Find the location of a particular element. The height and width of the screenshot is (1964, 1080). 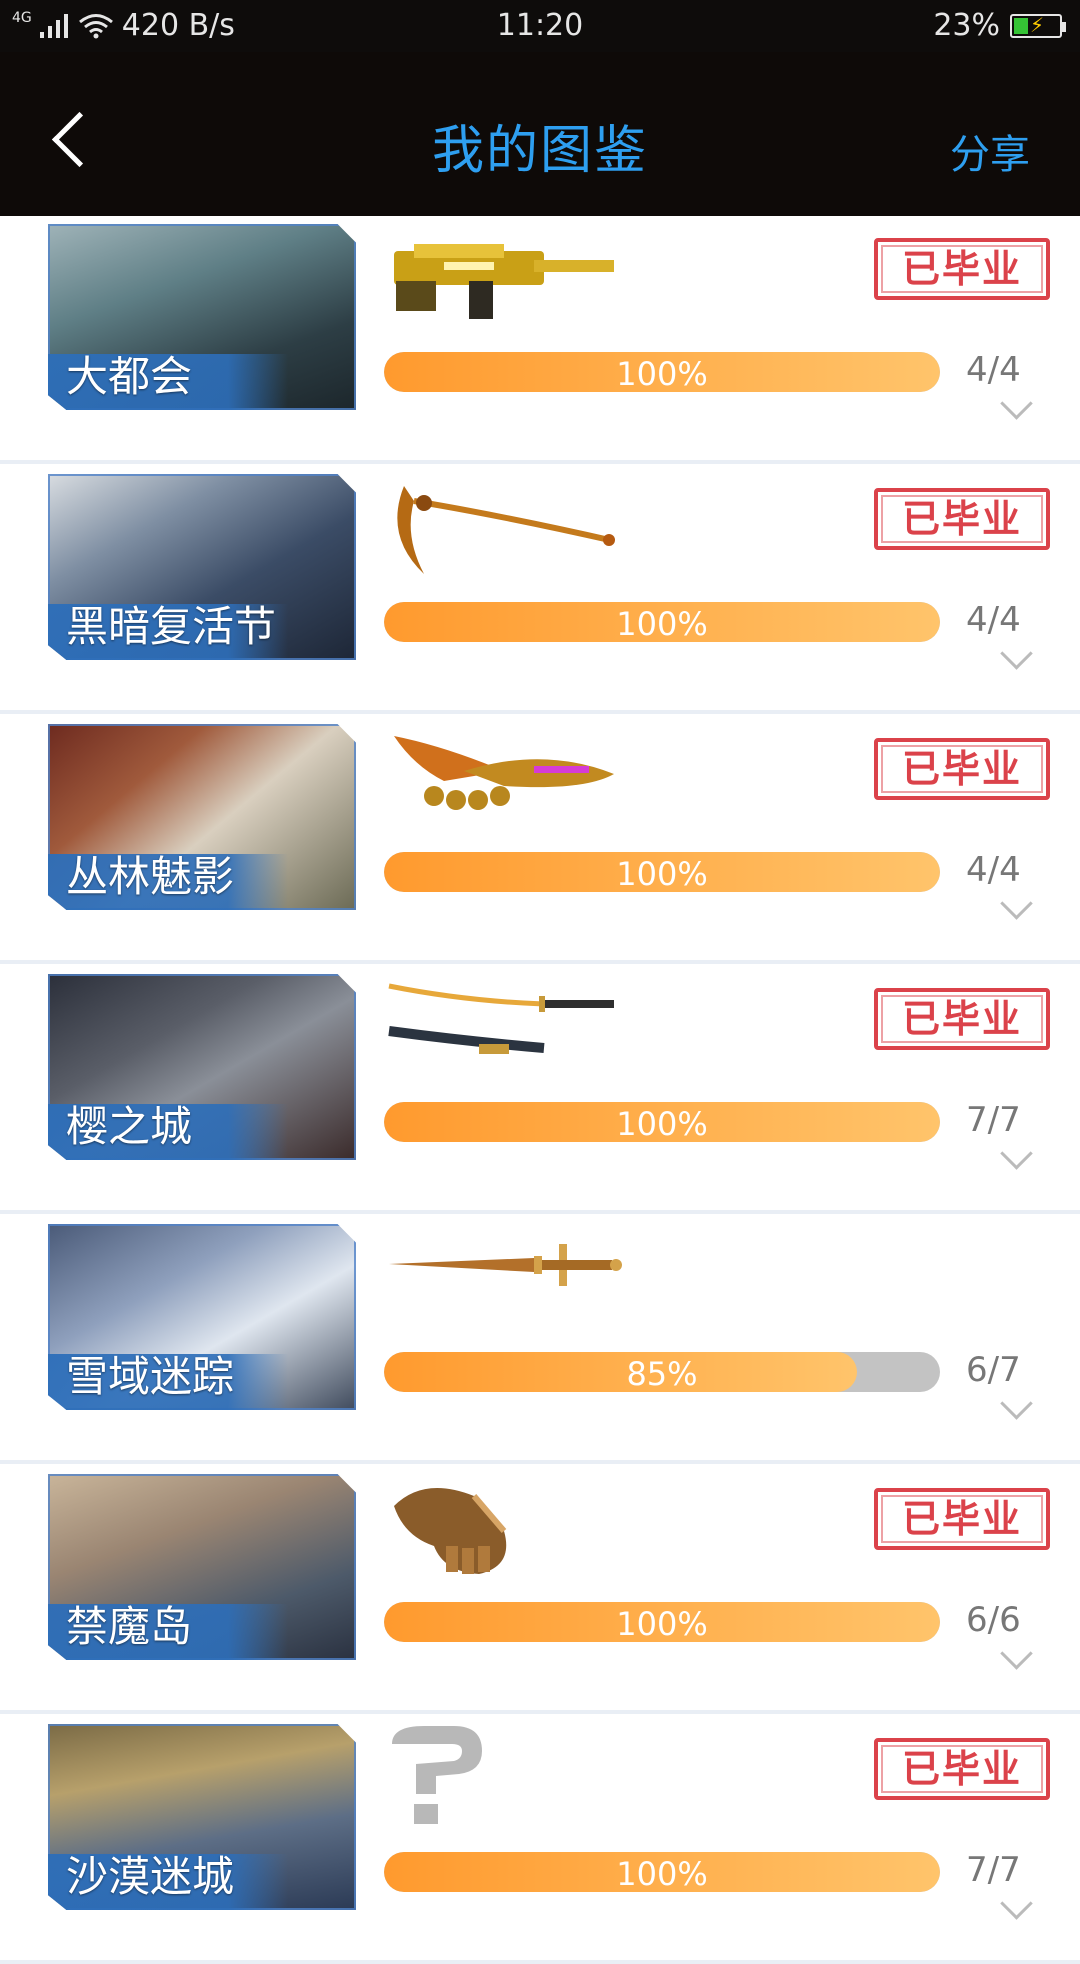

status-right: 23% ⚡ is located at coordinates (999, 25).